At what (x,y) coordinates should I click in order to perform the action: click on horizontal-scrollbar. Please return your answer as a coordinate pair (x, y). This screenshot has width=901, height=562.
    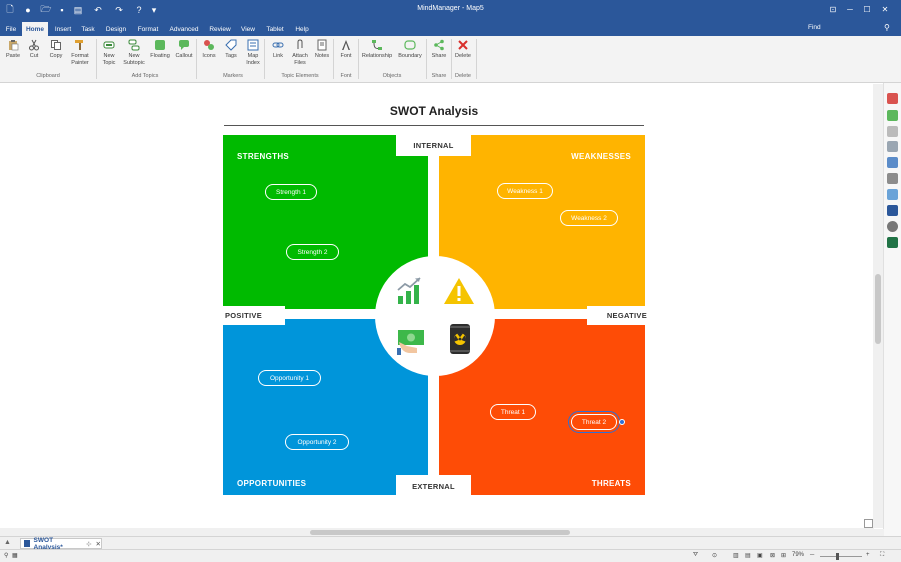
    Looking at the image, I should click on (437, 532).